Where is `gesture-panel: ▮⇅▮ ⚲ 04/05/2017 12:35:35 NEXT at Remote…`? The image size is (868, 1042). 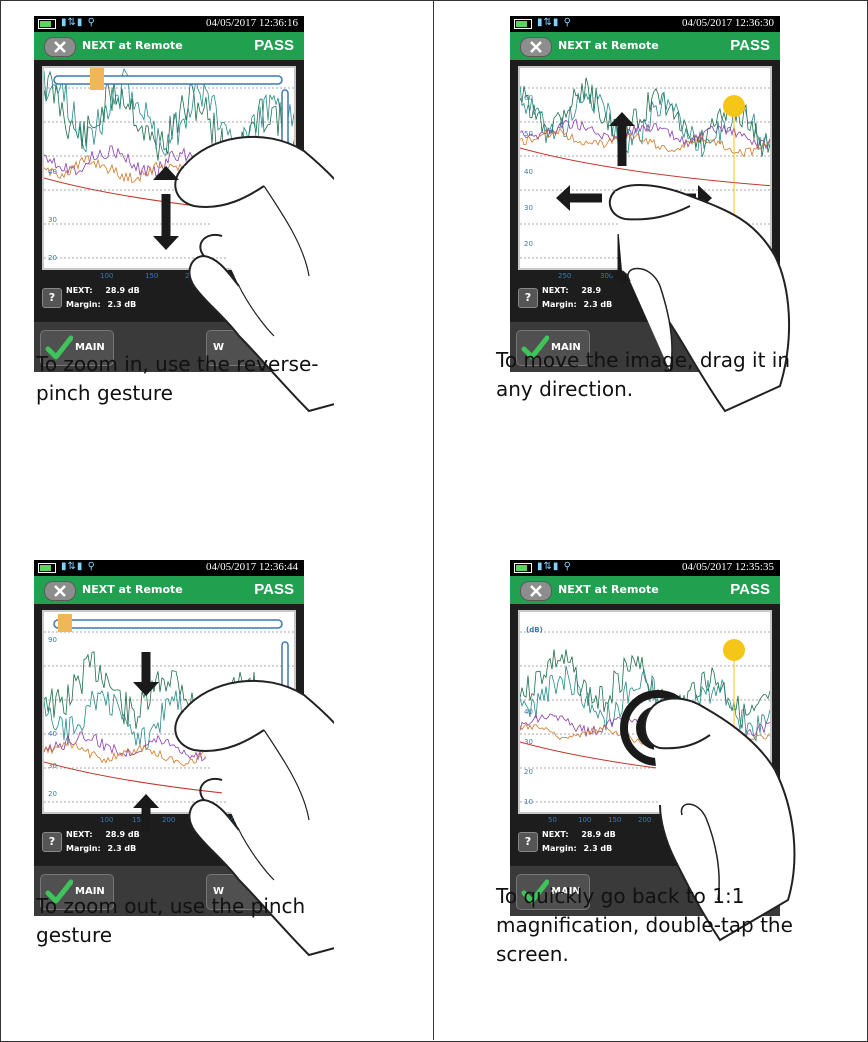
gesture-panel: ▮⇅▮ ⚲ 04/05/2017 12:35:35 NEXT at Remote… is located at coordinates (653, 751).